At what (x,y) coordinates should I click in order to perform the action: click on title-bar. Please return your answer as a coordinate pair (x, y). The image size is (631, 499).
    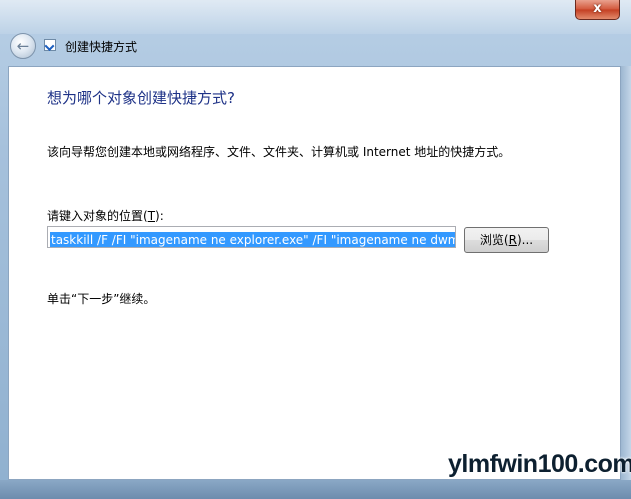
    Looking at the image, I should click on (315, 17).